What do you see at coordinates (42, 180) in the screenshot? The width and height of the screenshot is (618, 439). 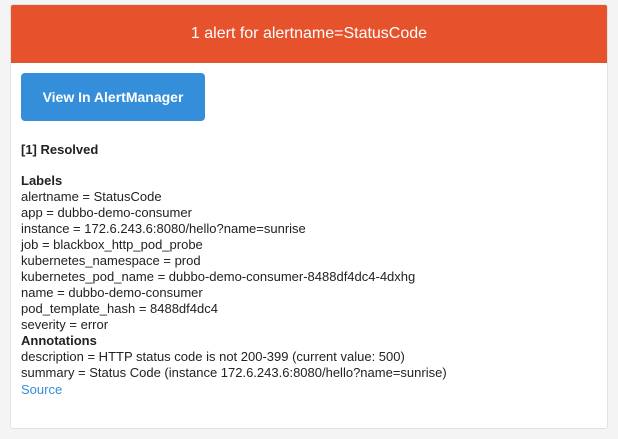 I see `labels-title: Labels` at bounding box center [42, 180].